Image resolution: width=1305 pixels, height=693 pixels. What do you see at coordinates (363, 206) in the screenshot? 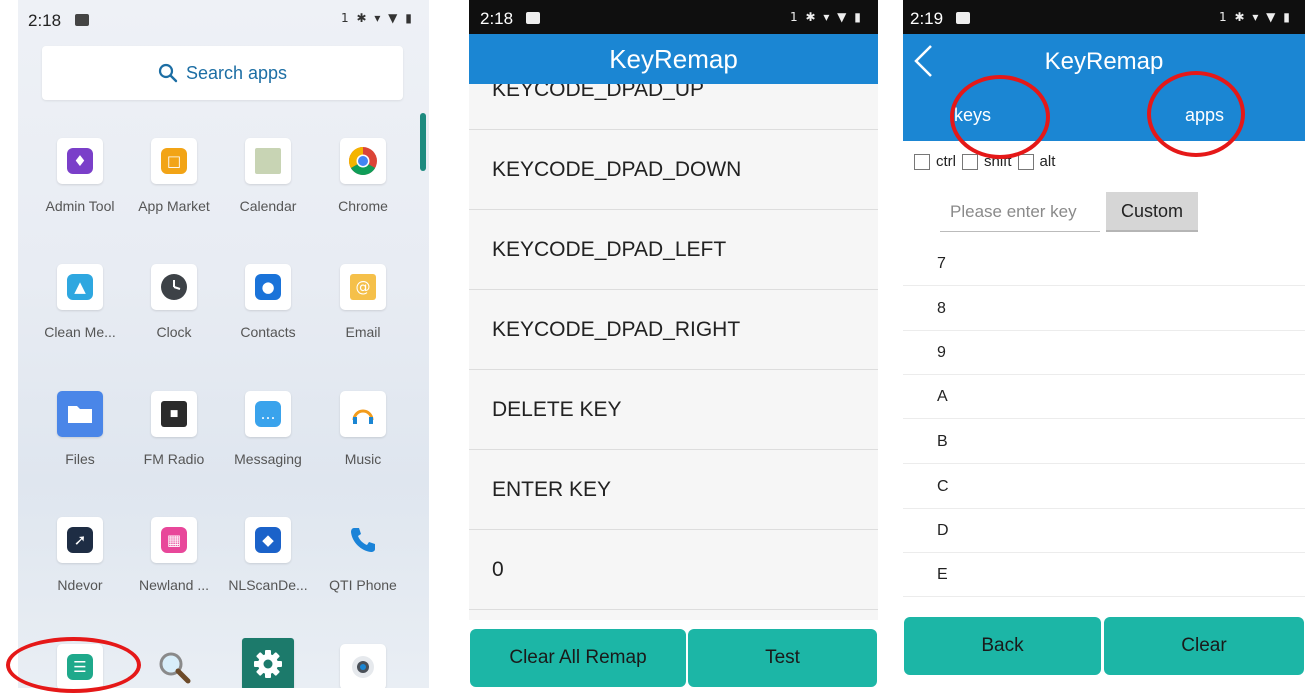
I see `app-label: Chrome` at bounding box center [363, 206].